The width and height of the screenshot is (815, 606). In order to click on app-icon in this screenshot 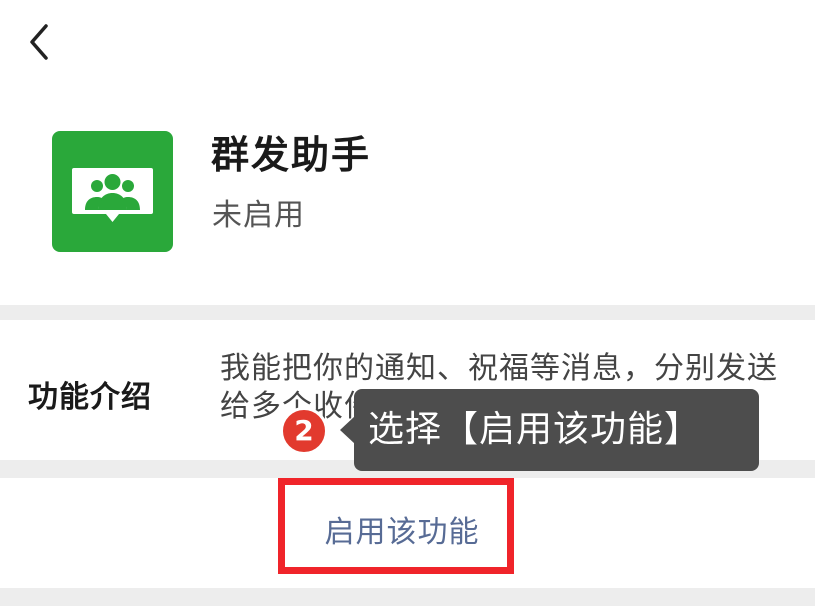, I will do `click(112, 191)`.